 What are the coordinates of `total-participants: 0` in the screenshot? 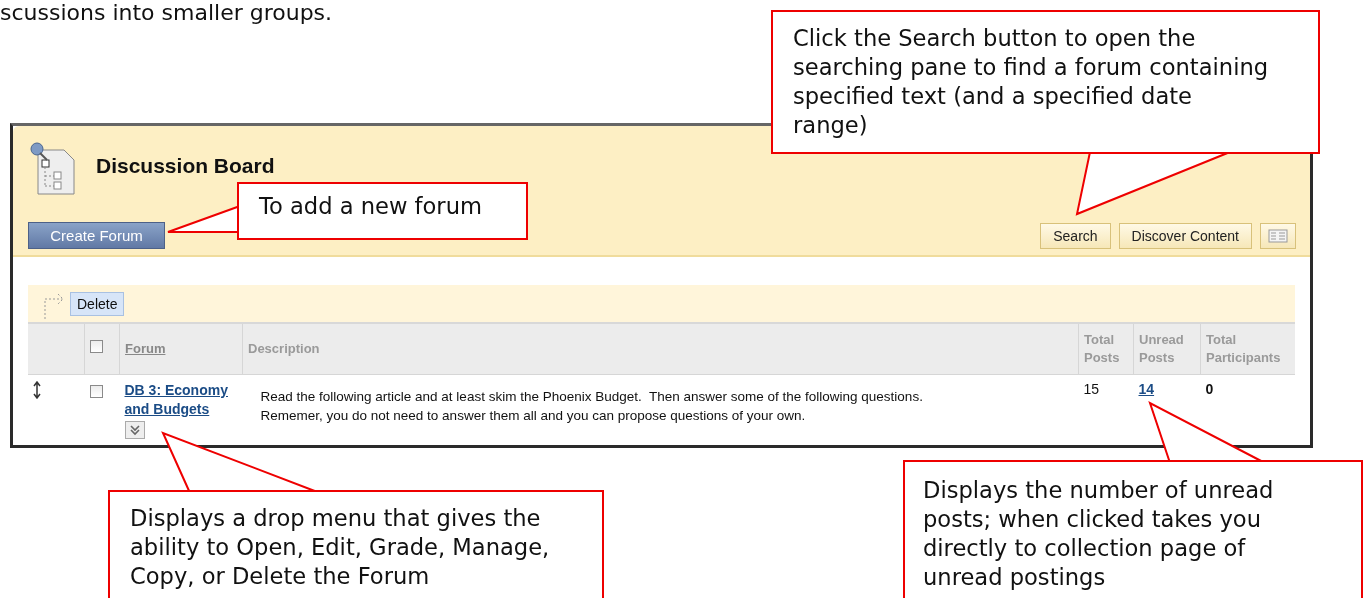 It's located at (1209, 389).